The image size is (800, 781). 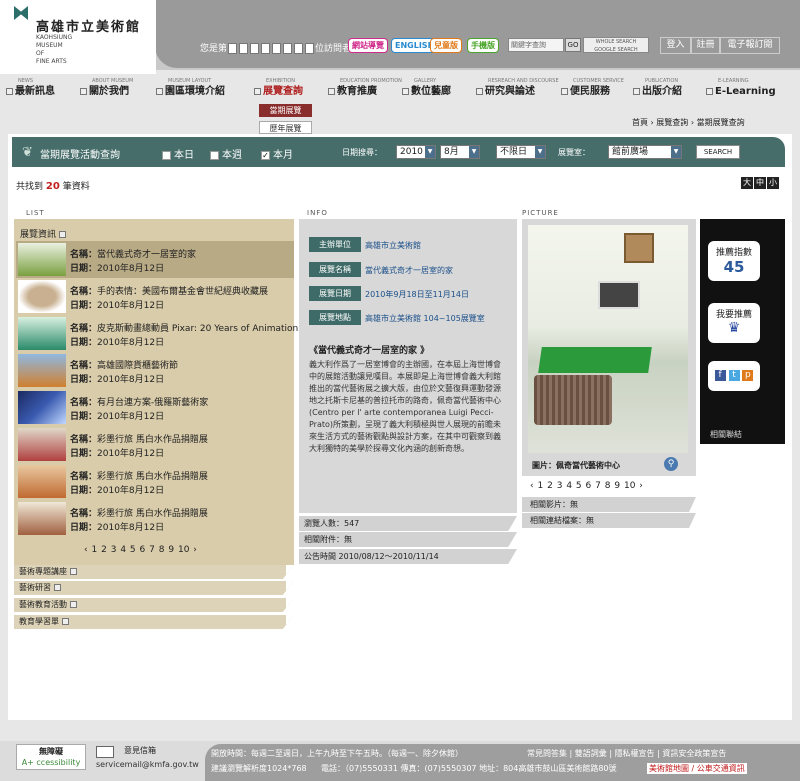 What do you see at coordinates (586, 486) in the screenshot?
I see `picture-pagination: ‹ 1 2 3 4 5 6 7 8 9 10 ›` at bounding box center [586, 486].